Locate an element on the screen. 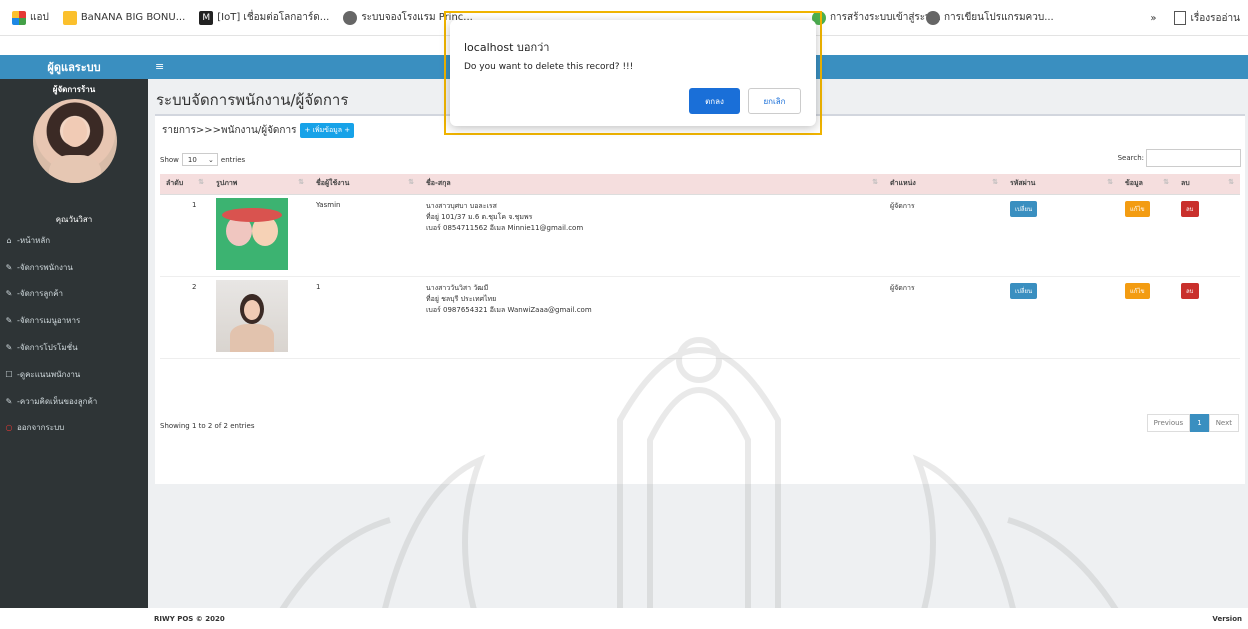 This screenshot has width=1248, height=629. pagination: Previous 1 Next is located at coordinates (1192, 423).